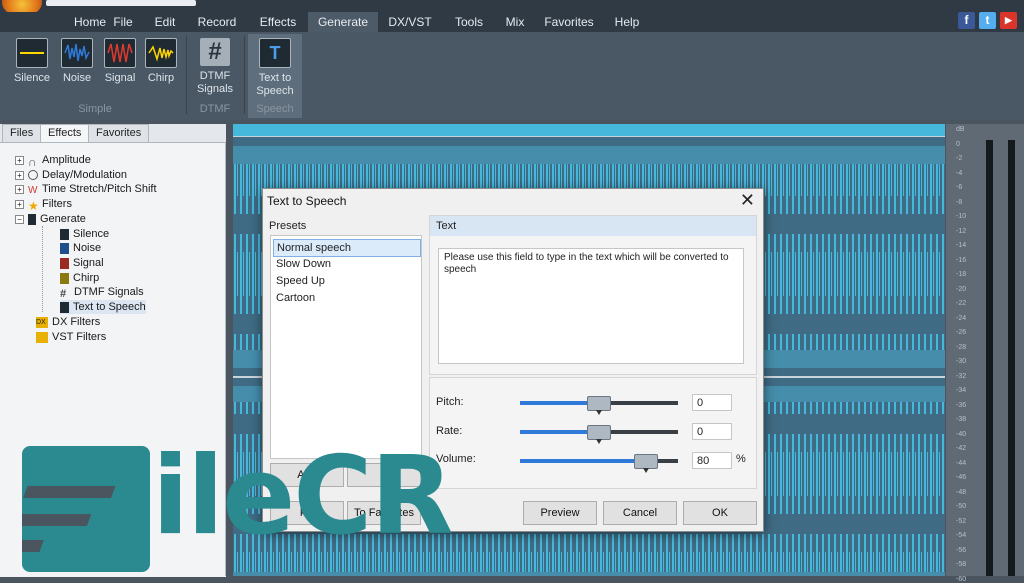 The height and width of the screenshot is (583, 1024). What do you see at coordinates (84, 234) in the screenshot?
I see `tree-item-silence: Silence` at bounding box center [84, 234].